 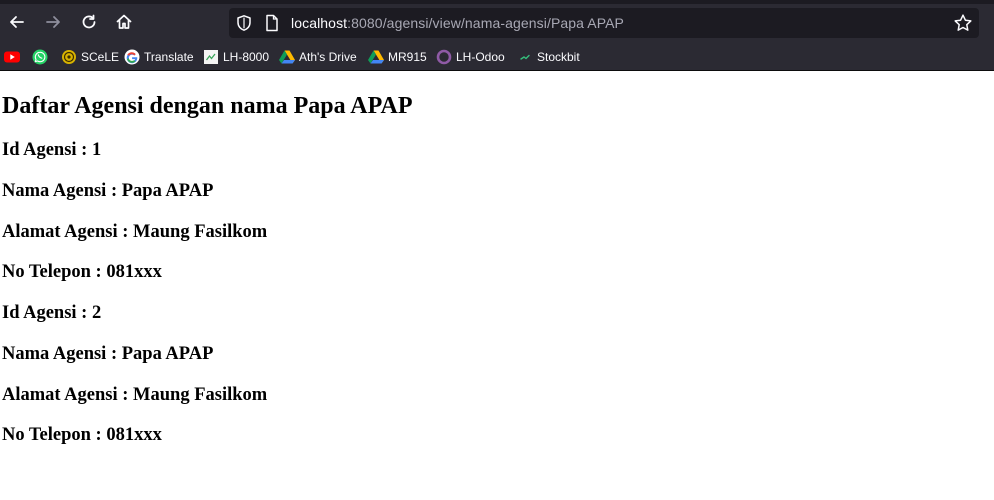 I want to click on whatsapp-icon, so click(x=40, y=57).